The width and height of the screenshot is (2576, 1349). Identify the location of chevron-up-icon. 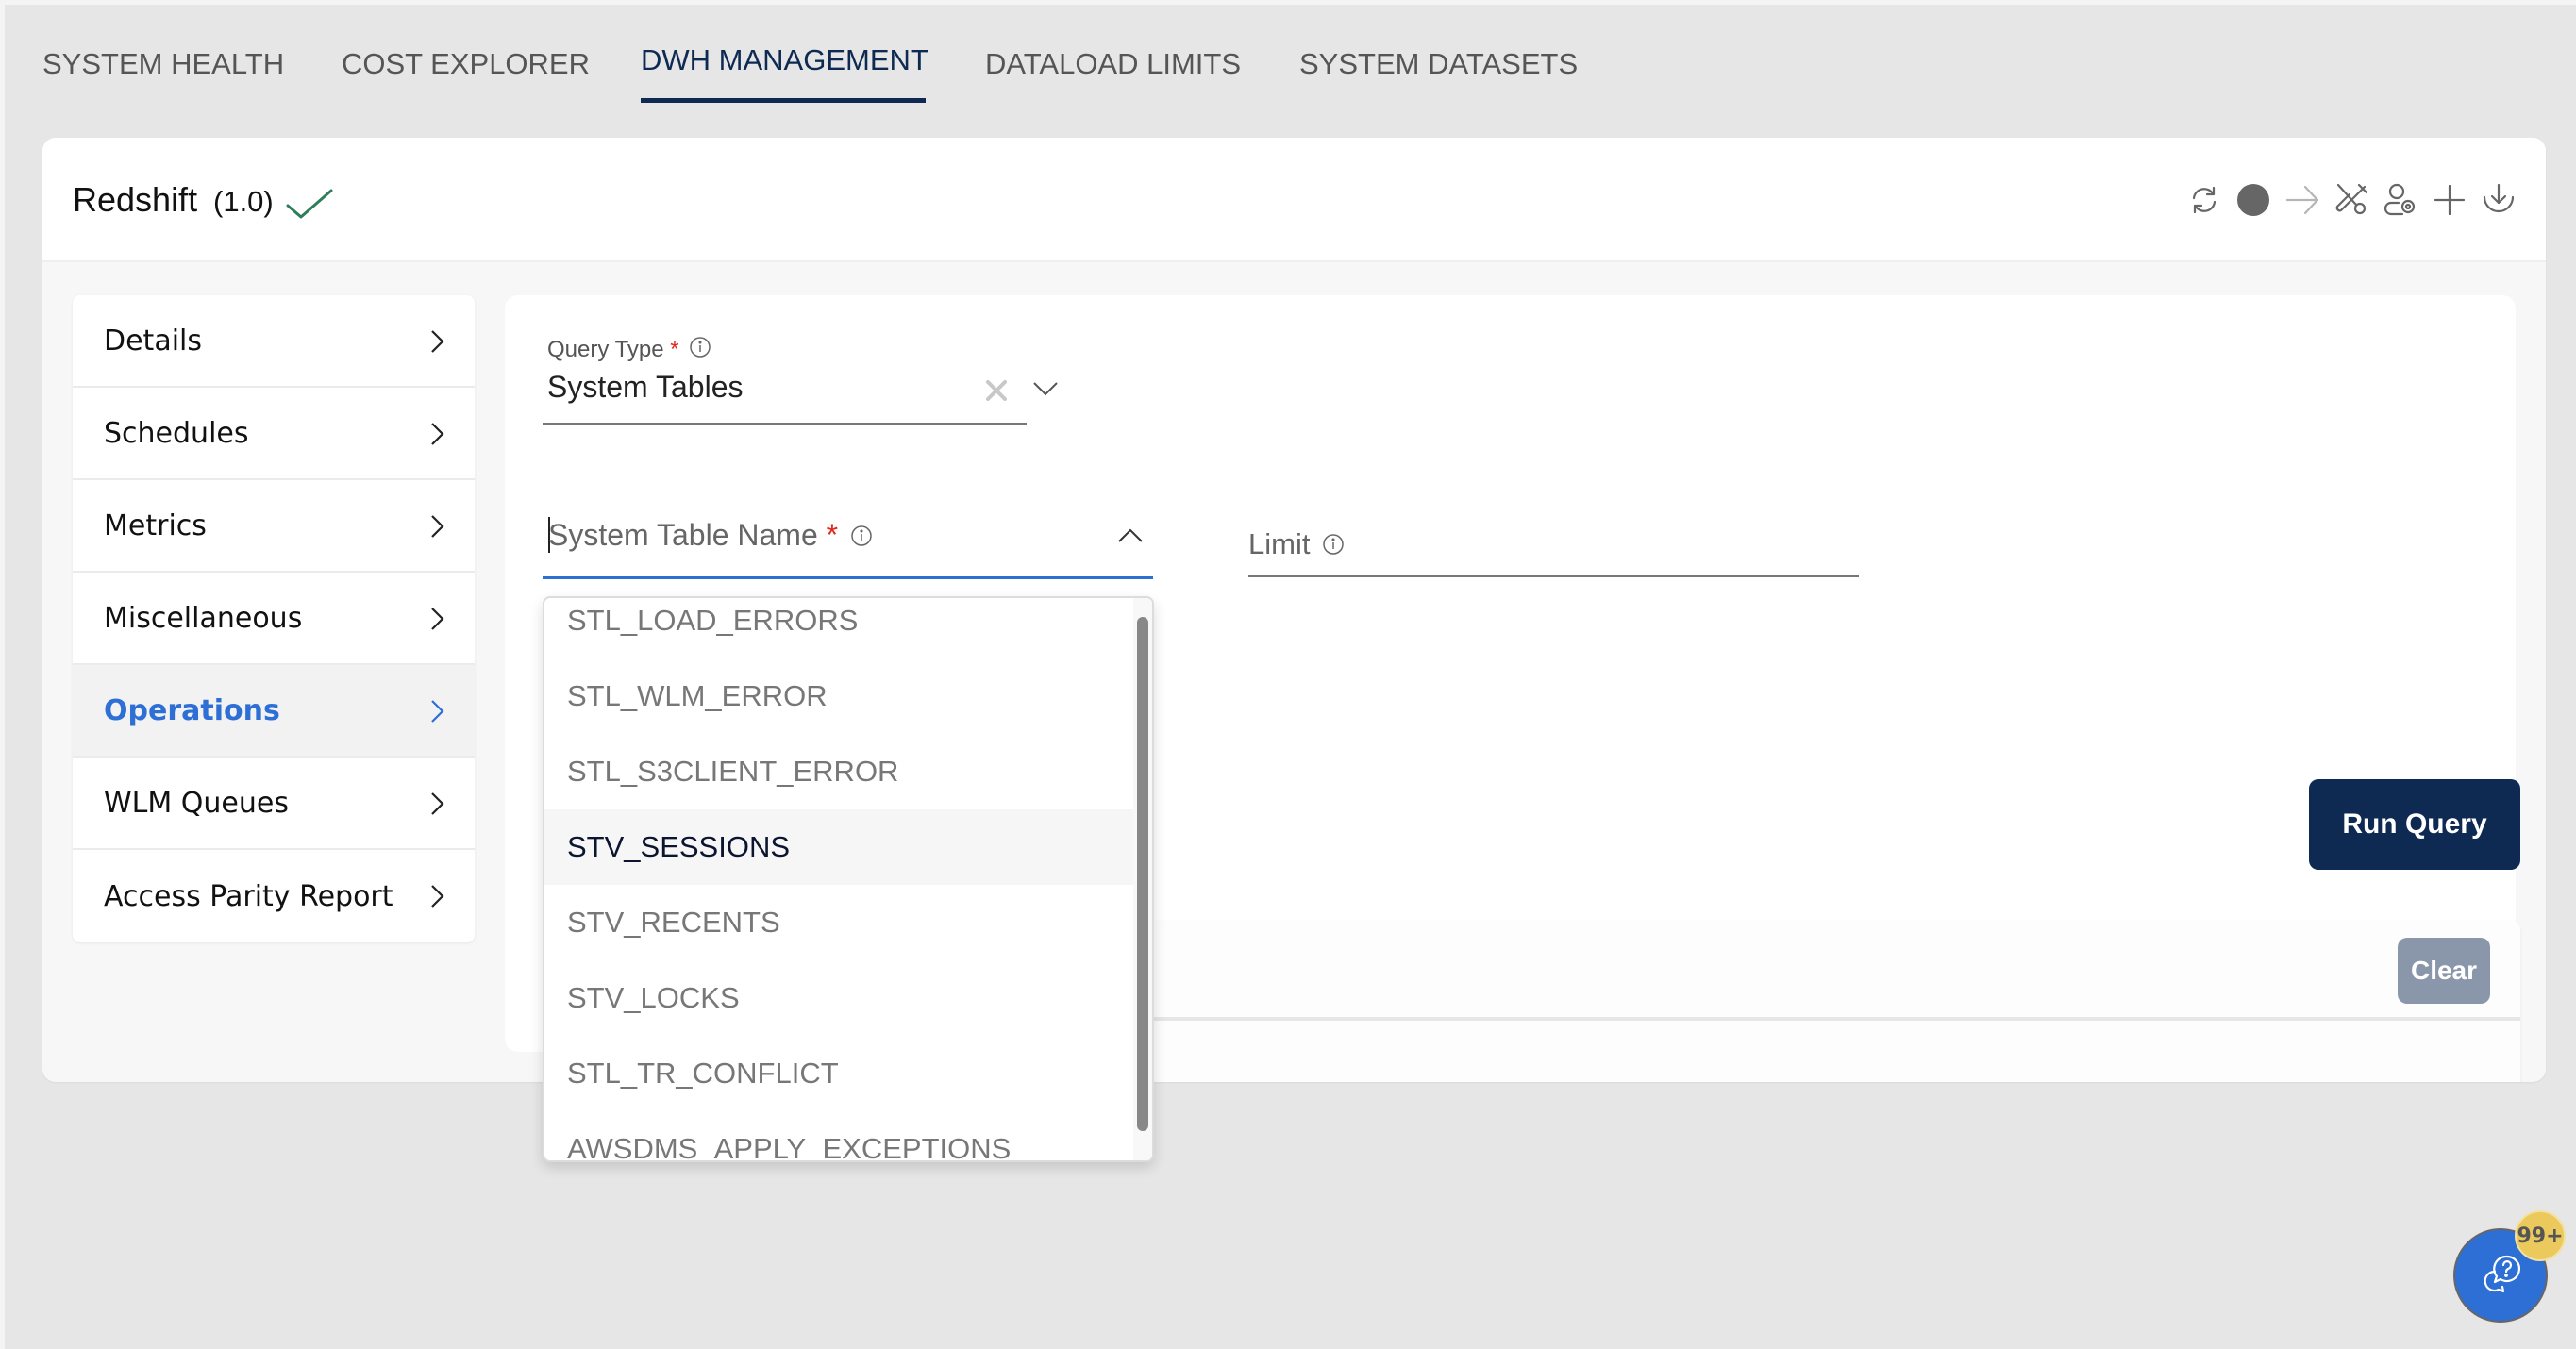
(1130, 535).